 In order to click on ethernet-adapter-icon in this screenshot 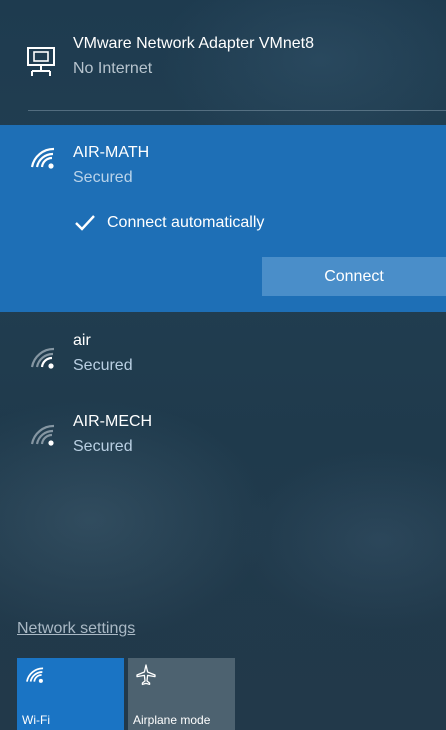, I will do `click(43, 62)`.